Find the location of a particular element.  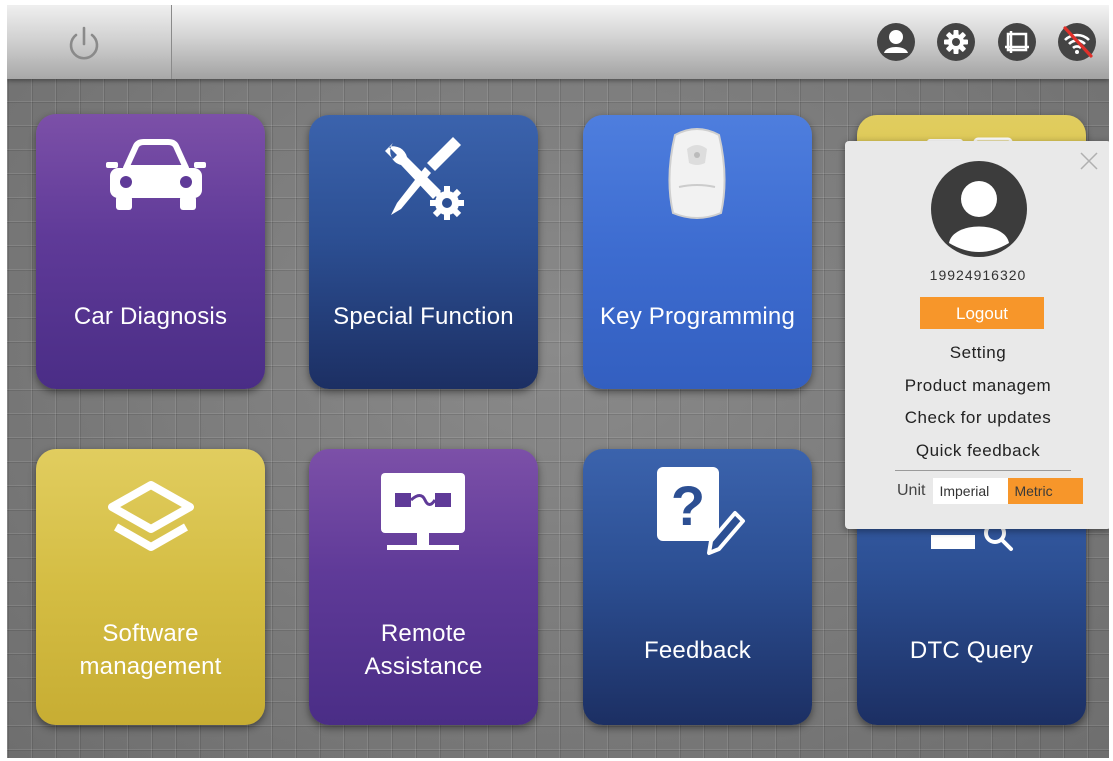

question-edit-icon: ? is located at coordinates (701, 511).